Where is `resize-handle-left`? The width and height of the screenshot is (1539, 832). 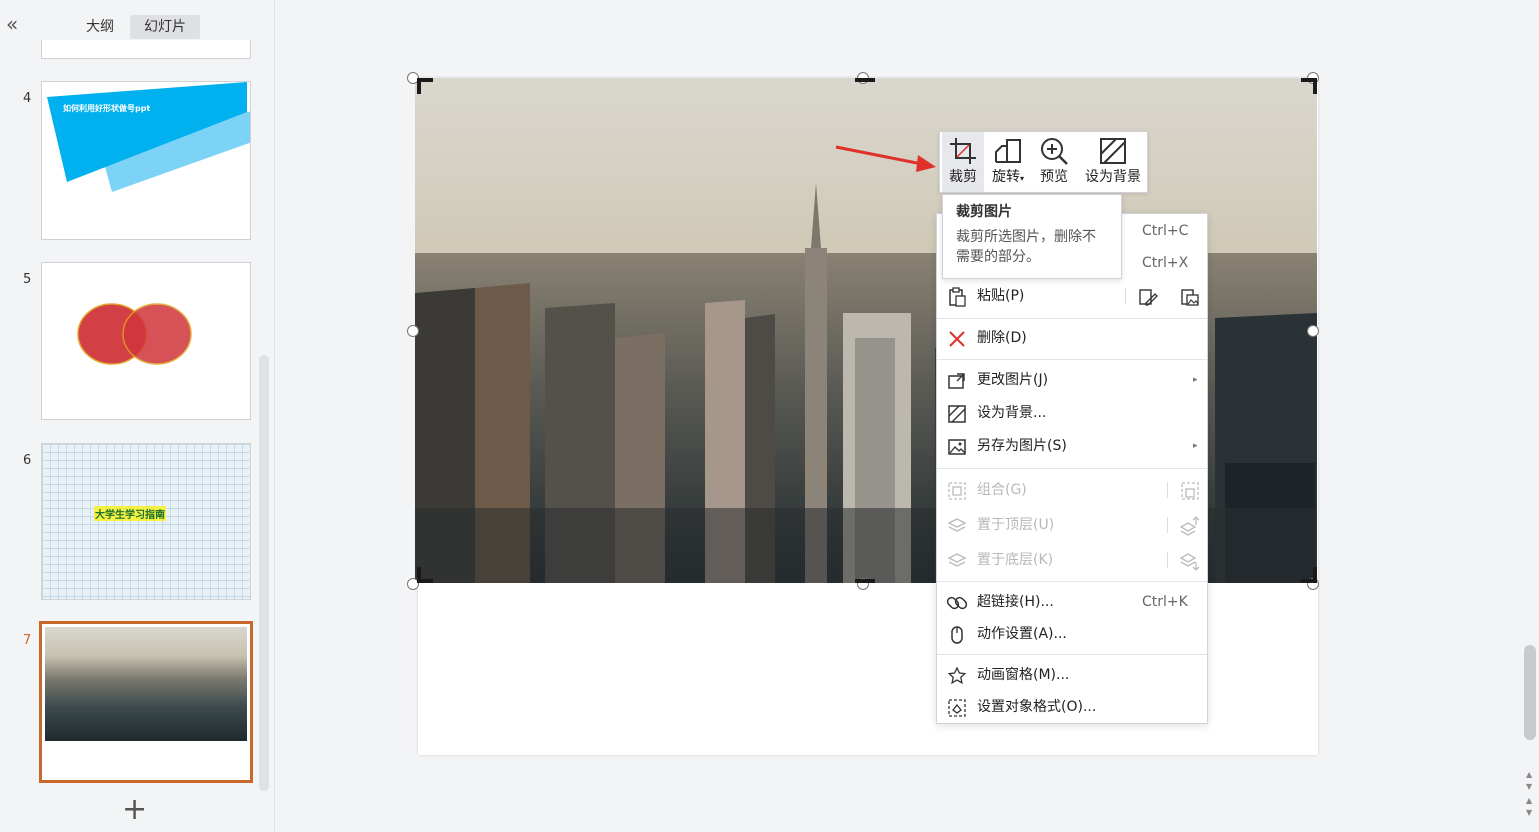 resize-handle-left is located at coordinates (413, 331).